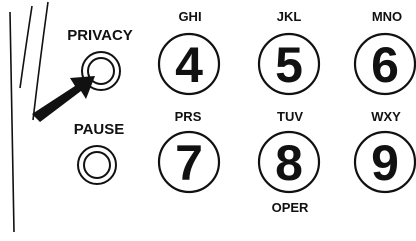  Describe the element at coordinates (63, 99) in the screenshot. I see `arrow-icon` at that location.